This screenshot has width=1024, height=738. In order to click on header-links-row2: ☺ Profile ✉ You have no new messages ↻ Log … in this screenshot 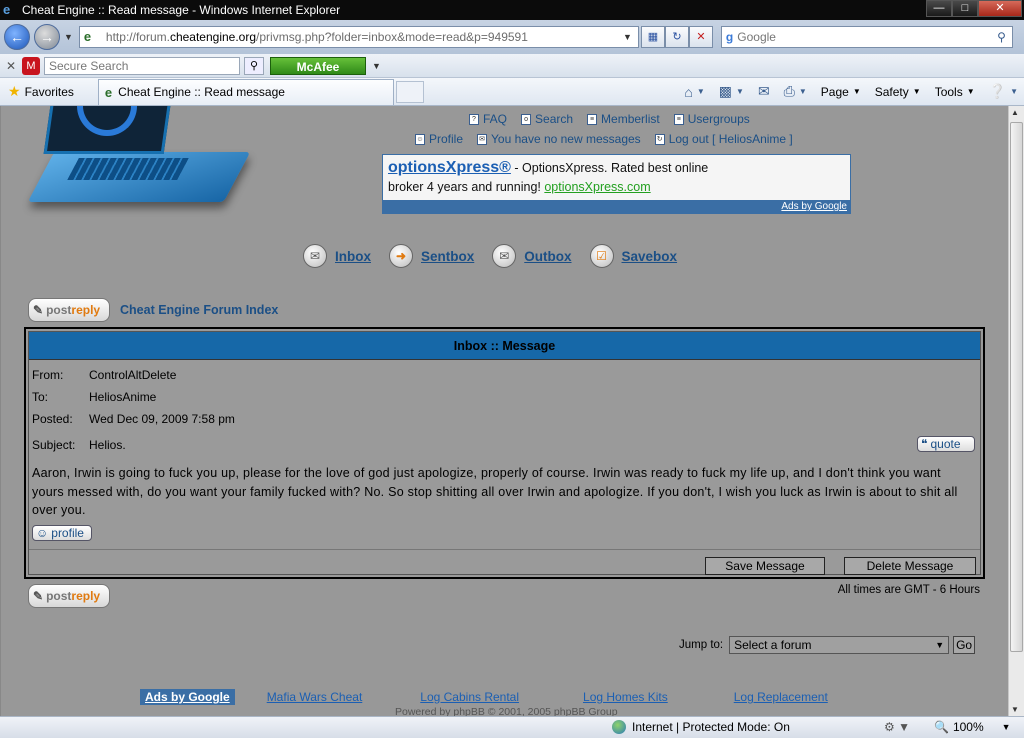, I will do `click(611, 139)`.